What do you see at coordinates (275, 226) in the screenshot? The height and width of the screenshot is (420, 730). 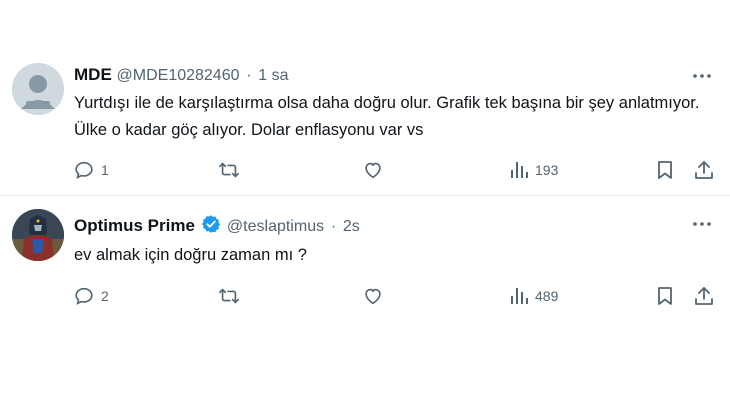 I see `user-handle: @teslaptimus` at bounding box center [275, 226].